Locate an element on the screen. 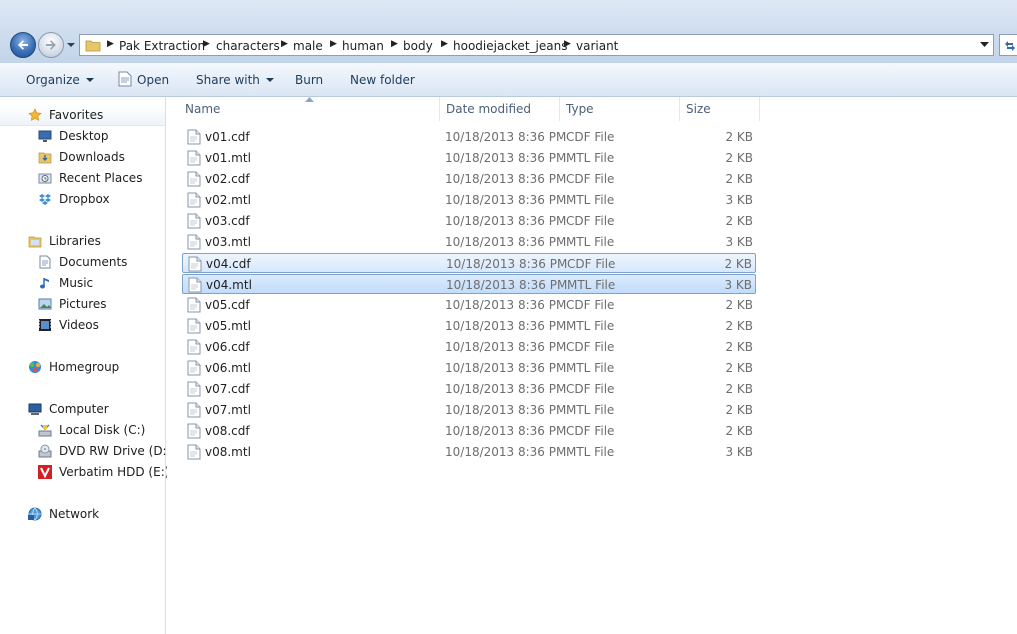 The width and height of the screenshot is (1017, 634). file-row: v05.mtl 10/18/2013 8:36 PM MTL File 2 KB is located at coordinates (469, 326).